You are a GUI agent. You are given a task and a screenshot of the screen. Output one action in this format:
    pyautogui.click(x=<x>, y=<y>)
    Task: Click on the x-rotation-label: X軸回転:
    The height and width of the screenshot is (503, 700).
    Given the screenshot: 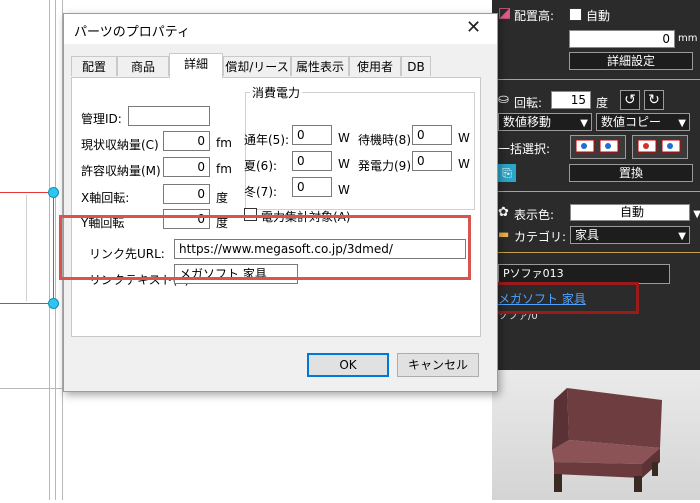 What is the action you would take?
    pyautogui.click(x=105, y=198)
    